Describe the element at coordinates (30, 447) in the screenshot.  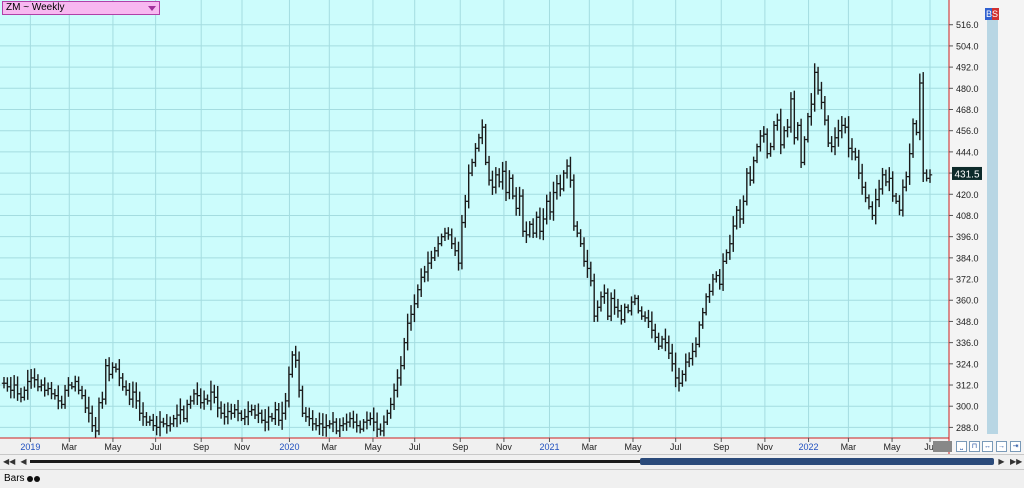
I see `time-tick-label: 2019` at that location.